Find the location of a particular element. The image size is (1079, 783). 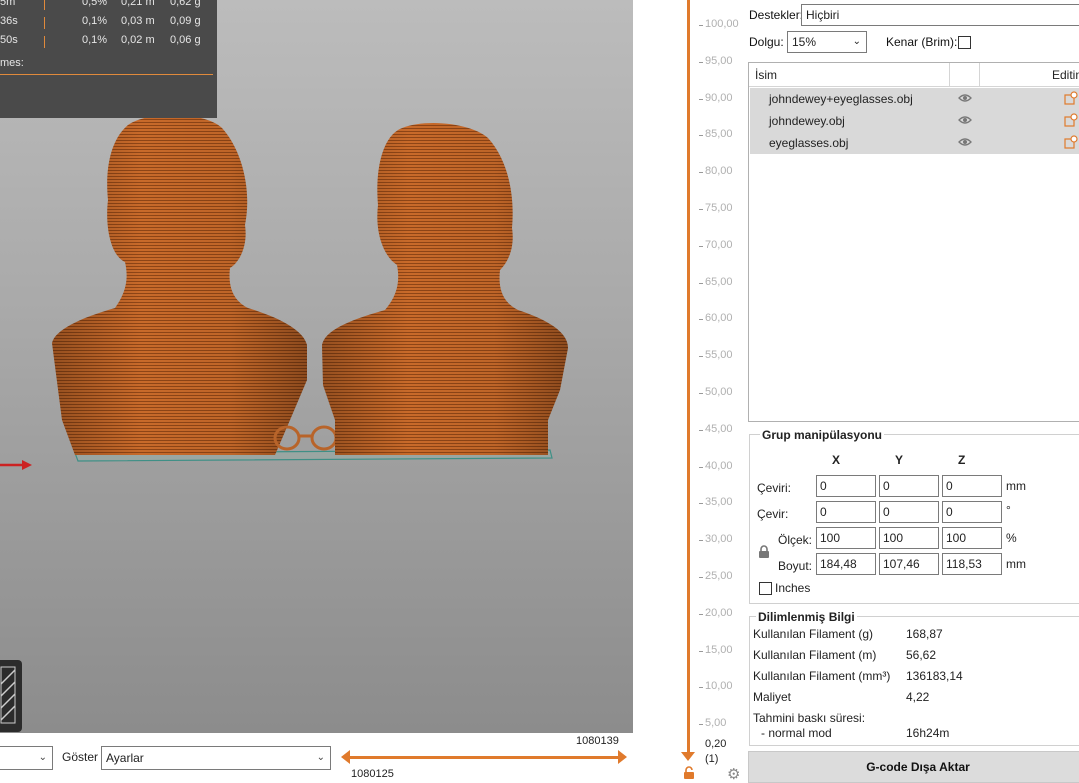

size-unit: mm is located at coordinates (1016, 564).